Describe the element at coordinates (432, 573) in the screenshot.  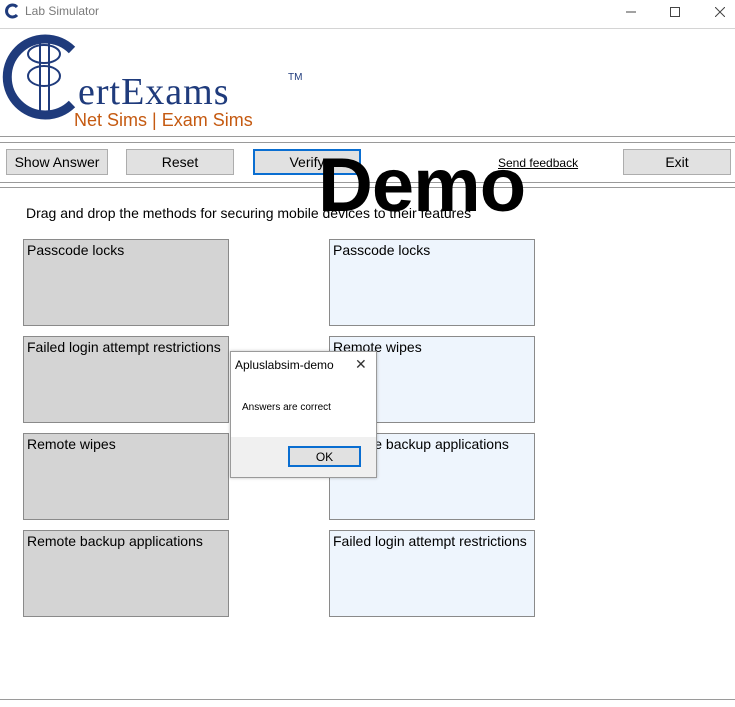
I see `drop-target: Failed login attempt restrictions` at that location.